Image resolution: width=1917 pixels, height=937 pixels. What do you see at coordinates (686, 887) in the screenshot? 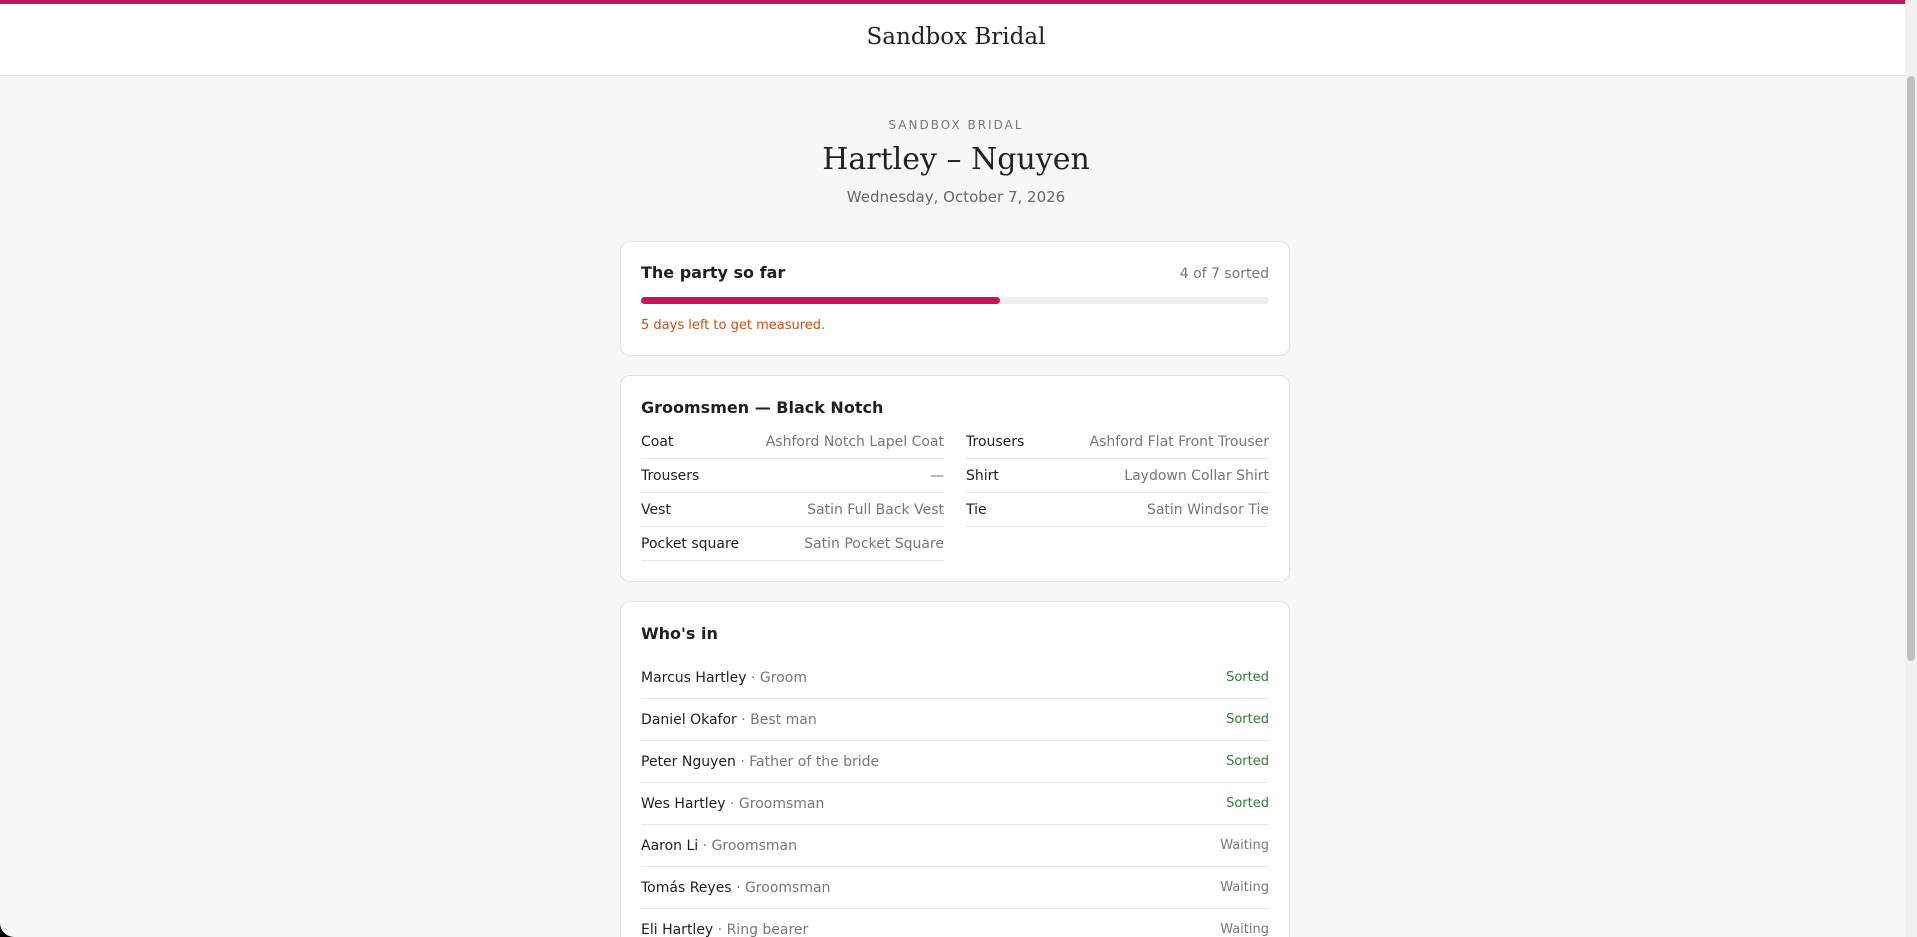
I see `member-name: Tomás Reyes` at bounding box center [686, 887].